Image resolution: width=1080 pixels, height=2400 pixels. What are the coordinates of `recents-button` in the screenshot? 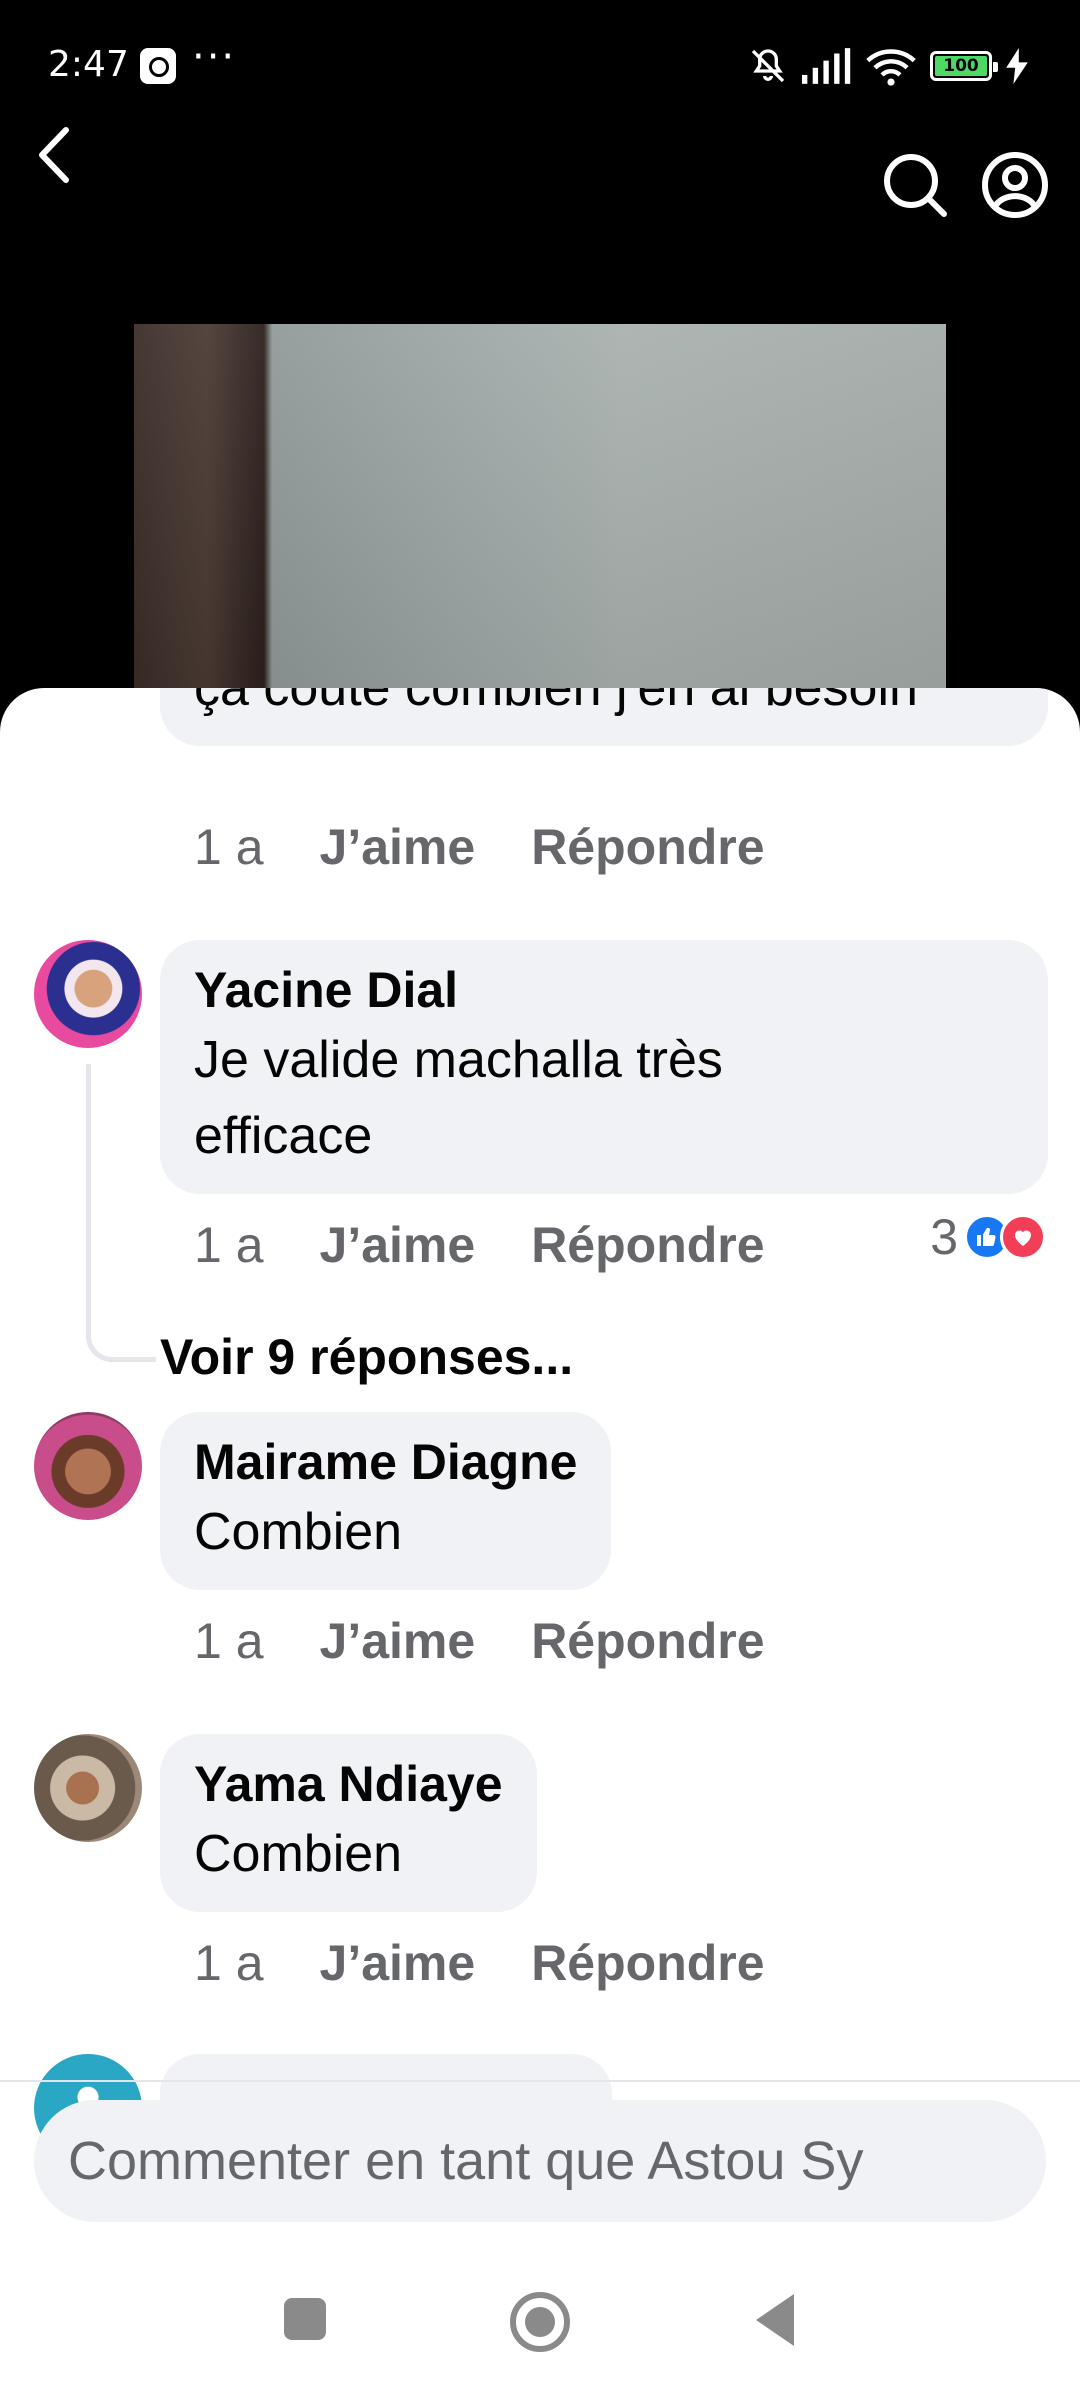 It's located at (305, 2319).